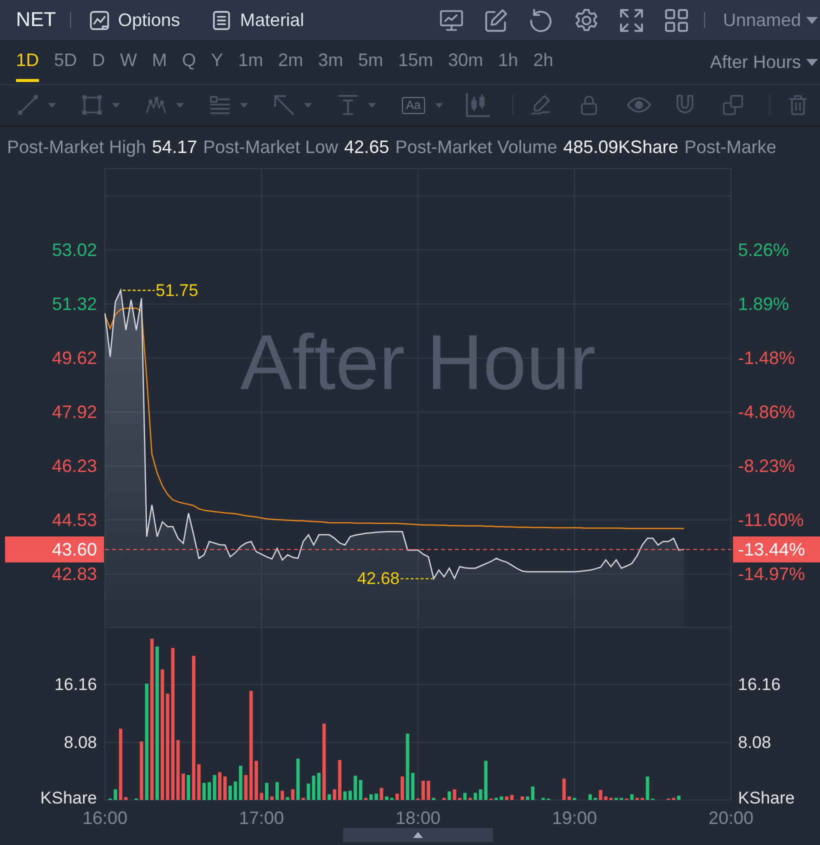 The width and height of the screenshot is (820, 845). Describe the element at coordinates (177, 290) in the screenshot. I see `high-price-label: 51.75` at that location.